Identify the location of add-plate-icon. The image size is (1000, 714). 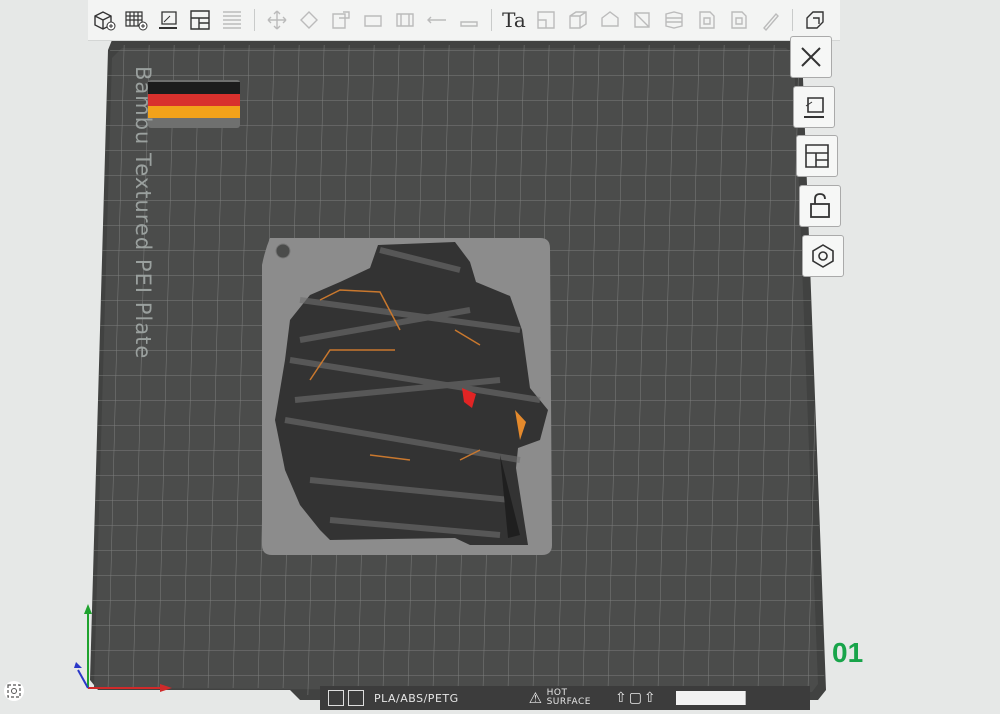
(136, 20).